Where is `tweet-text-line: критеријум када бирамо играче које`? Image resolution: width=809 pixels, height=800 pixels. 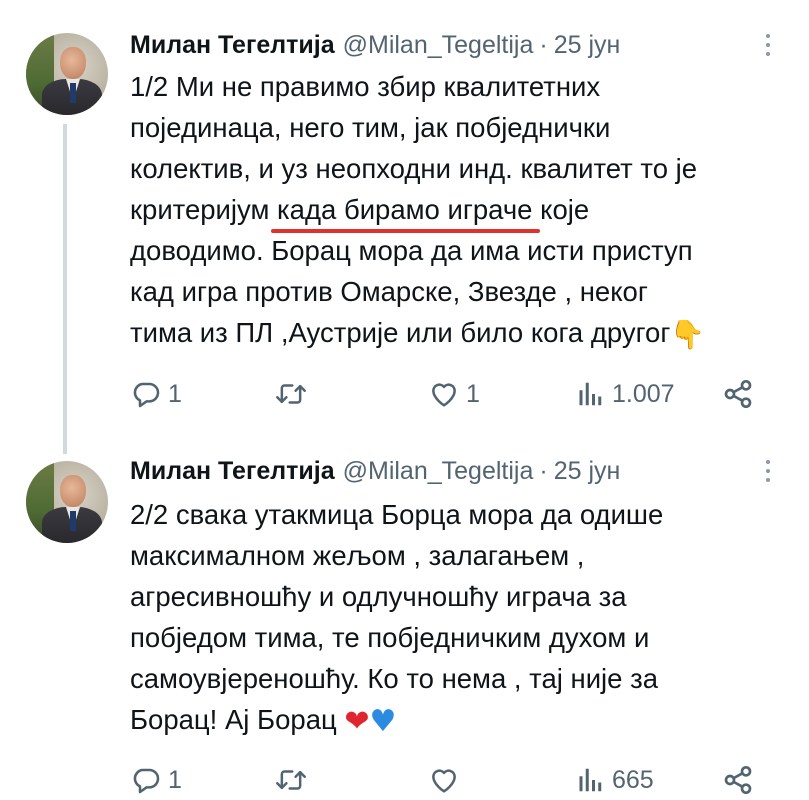
tweet-text-line: критеријум када бирамо играче које is located at coordinates (460, 209).